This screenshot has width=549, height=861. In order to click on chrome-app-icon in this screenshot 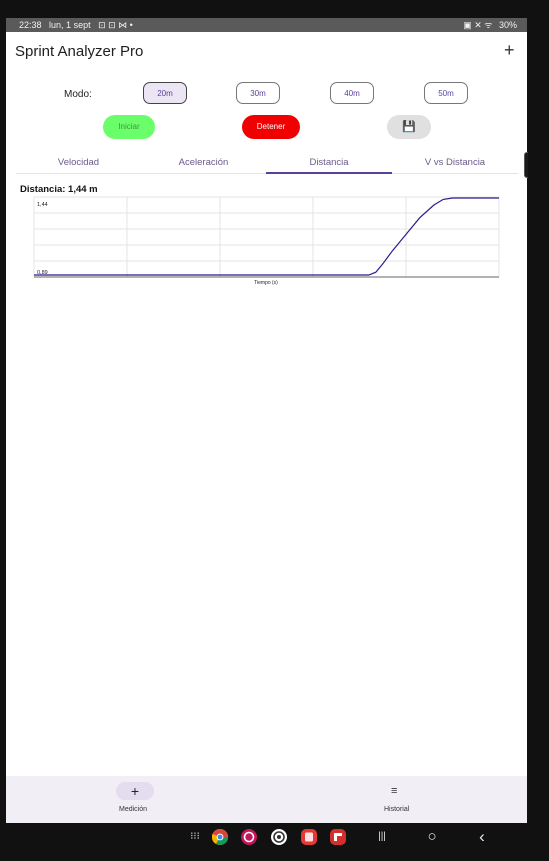, I will do `click(219, 837)`.